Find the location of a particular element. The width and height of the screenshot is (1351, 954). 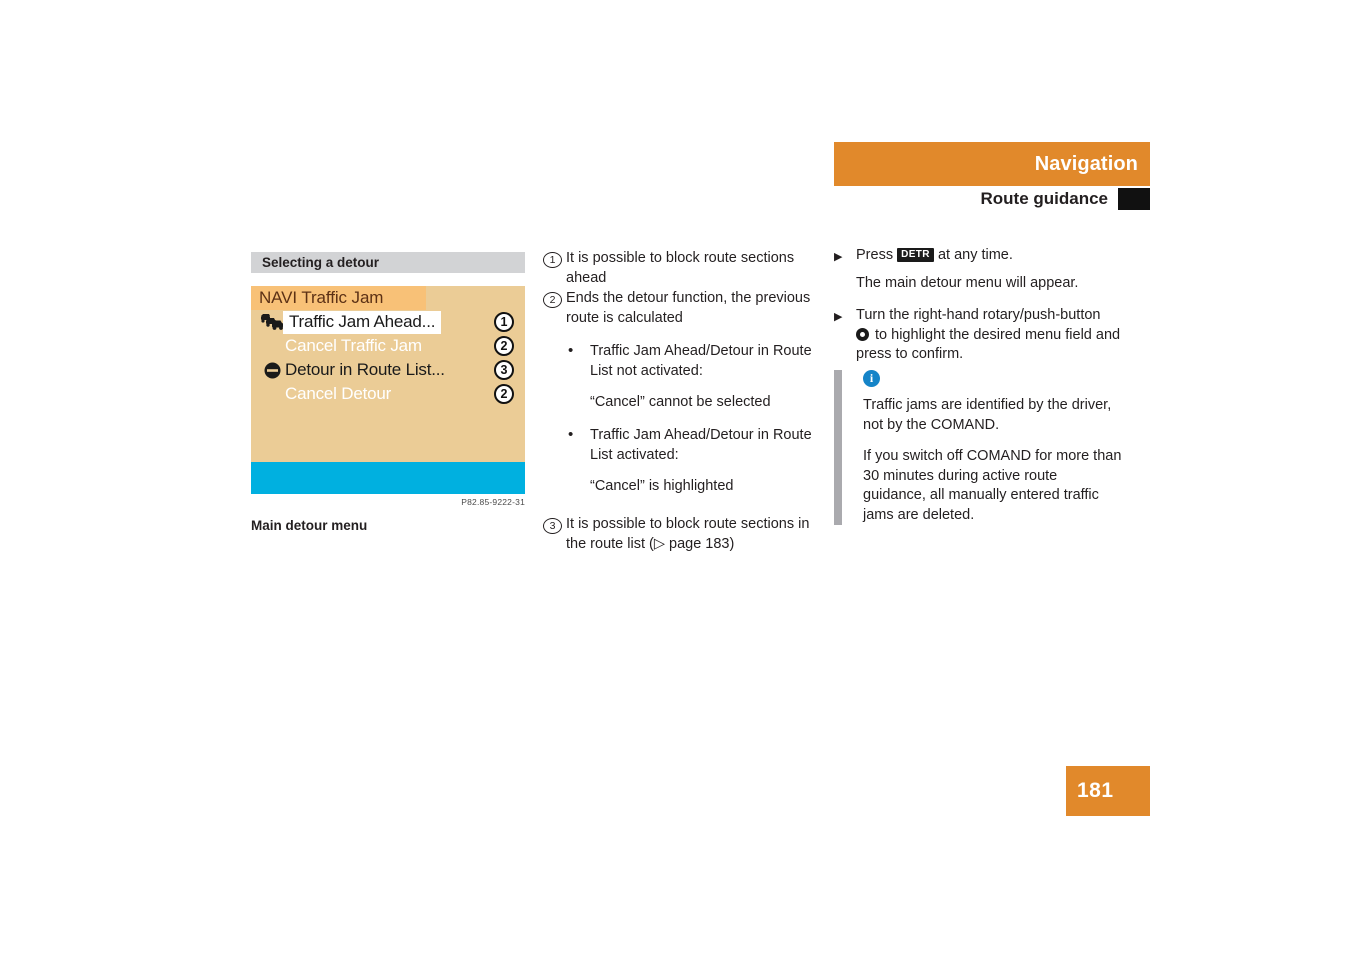

legend-marker: 1 is located at coordinates (552, 260).